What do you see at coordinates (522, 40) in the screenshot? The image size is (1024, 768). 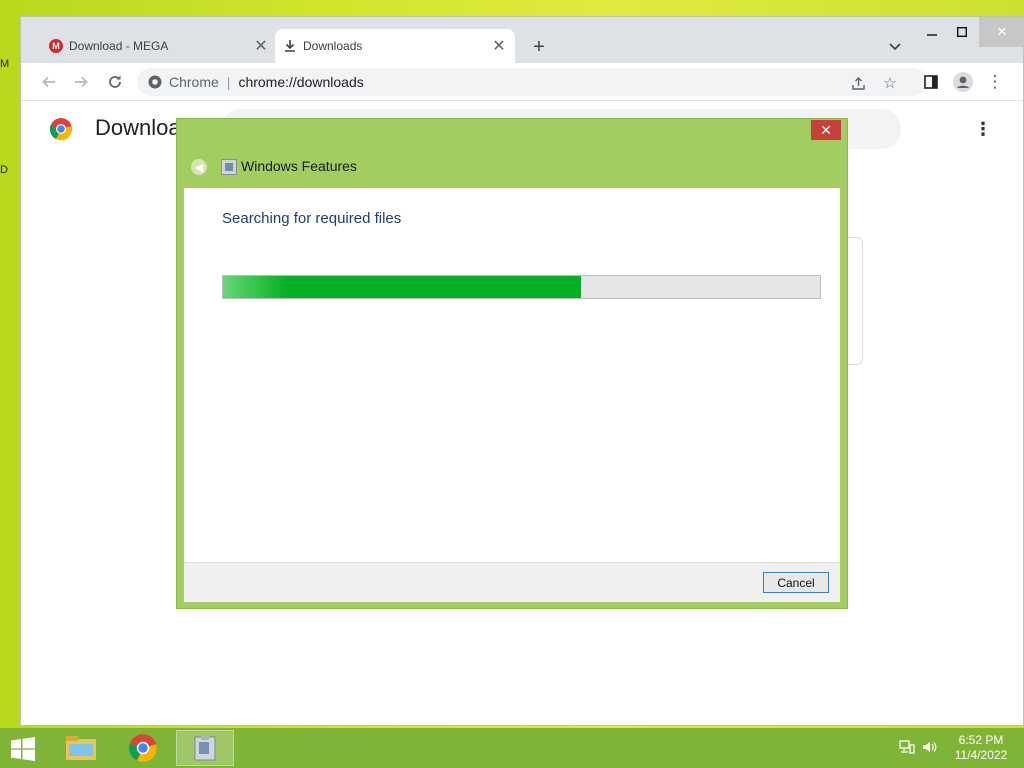 I see `tab-strip: M Download - MEGA ✕ Downloads ✕ + ✕` at bounding box center [522, 40].